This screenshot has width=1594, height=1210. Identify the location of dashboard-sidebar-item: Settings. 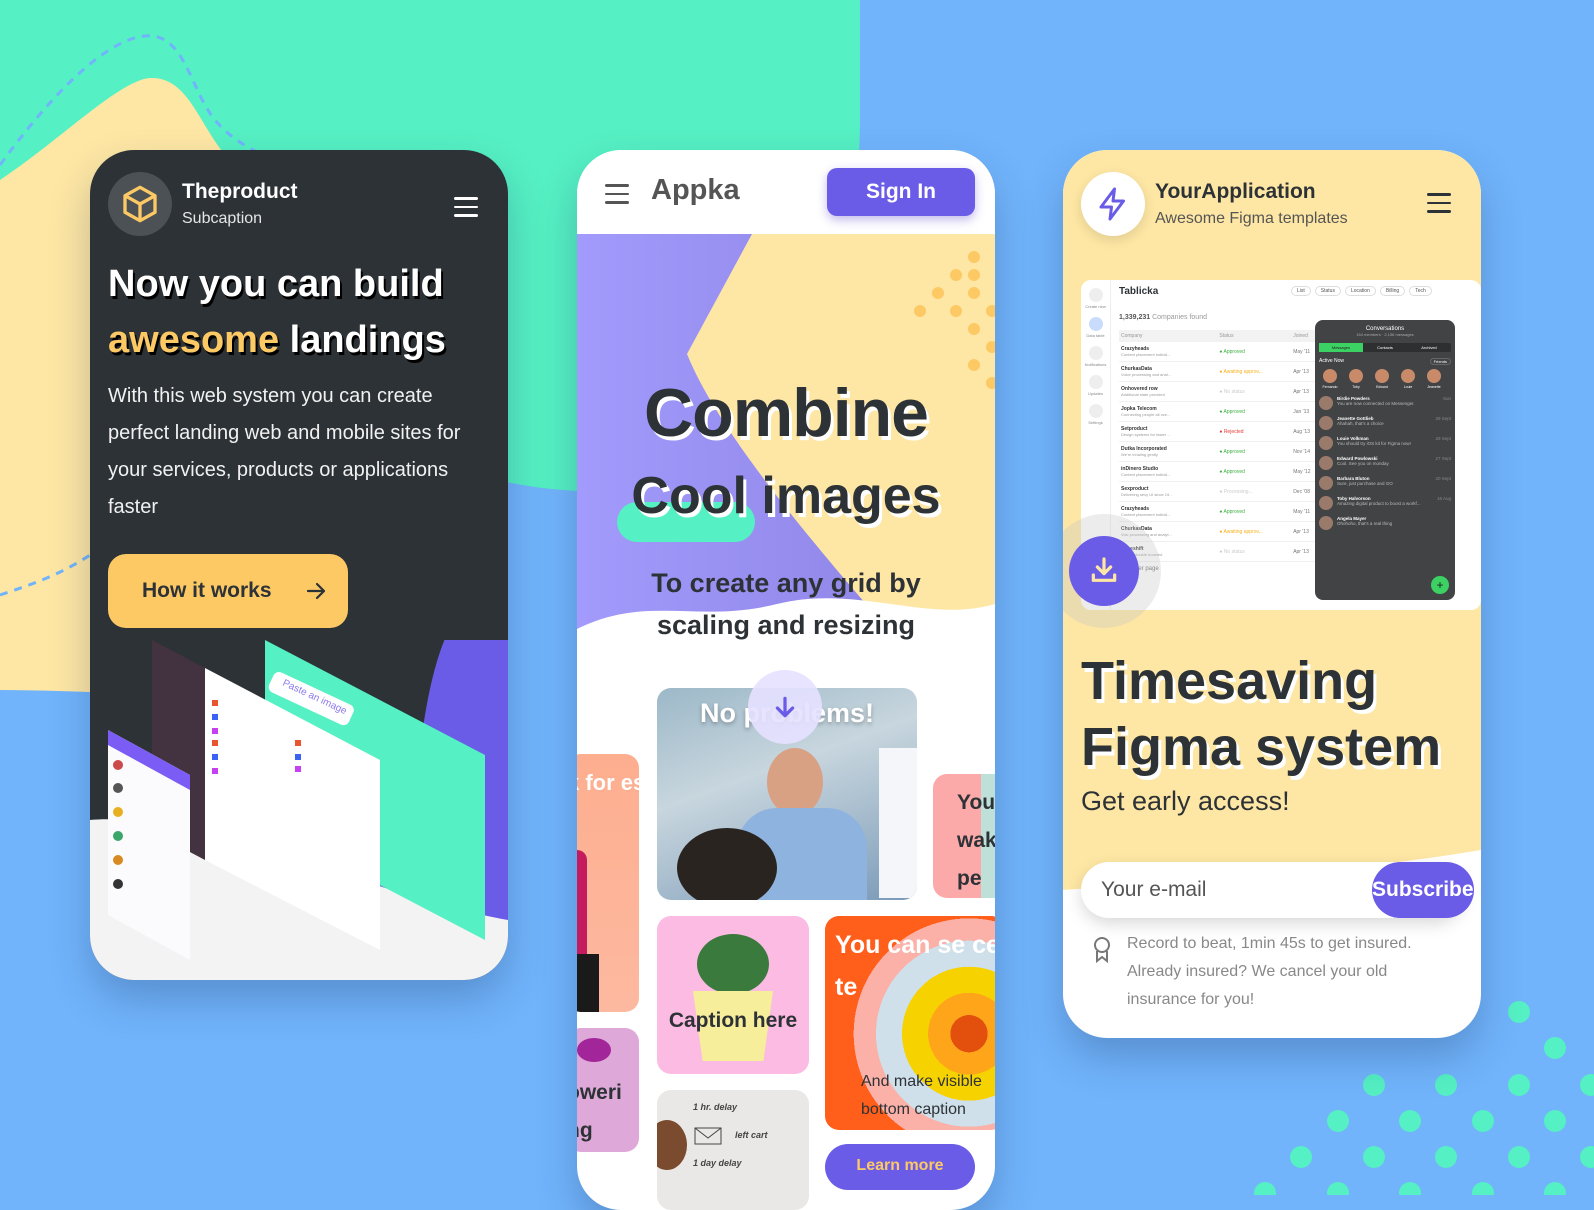
(1095, 414).